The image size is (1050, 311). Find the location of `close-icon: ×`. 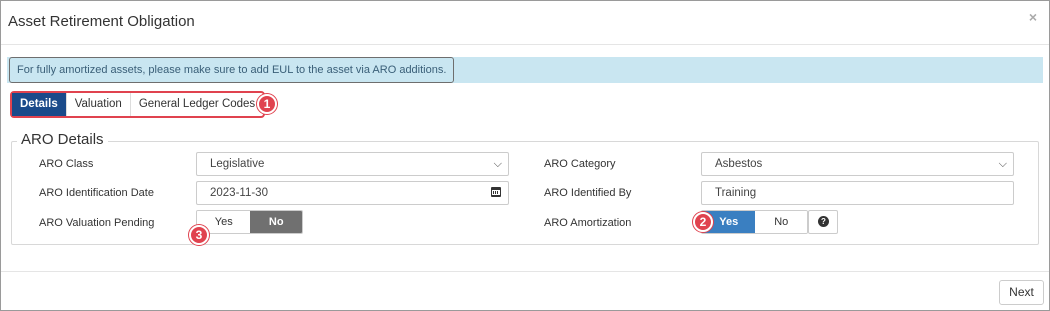

close-icon: × is located at coordinates (1033, 17).